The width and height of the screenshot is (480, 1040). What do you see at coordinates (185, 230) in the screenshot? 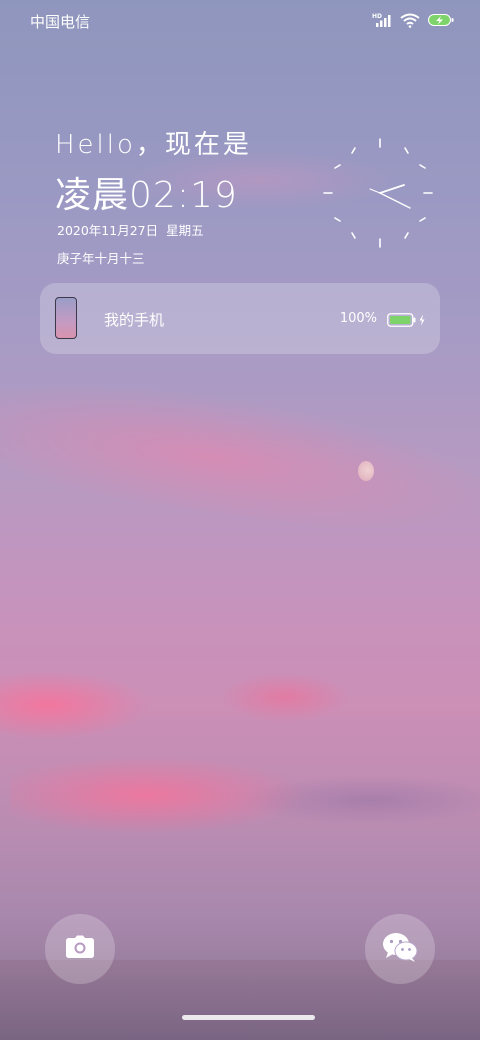
I see `weekday-text: 星期五` at bounding box center [185, 230].